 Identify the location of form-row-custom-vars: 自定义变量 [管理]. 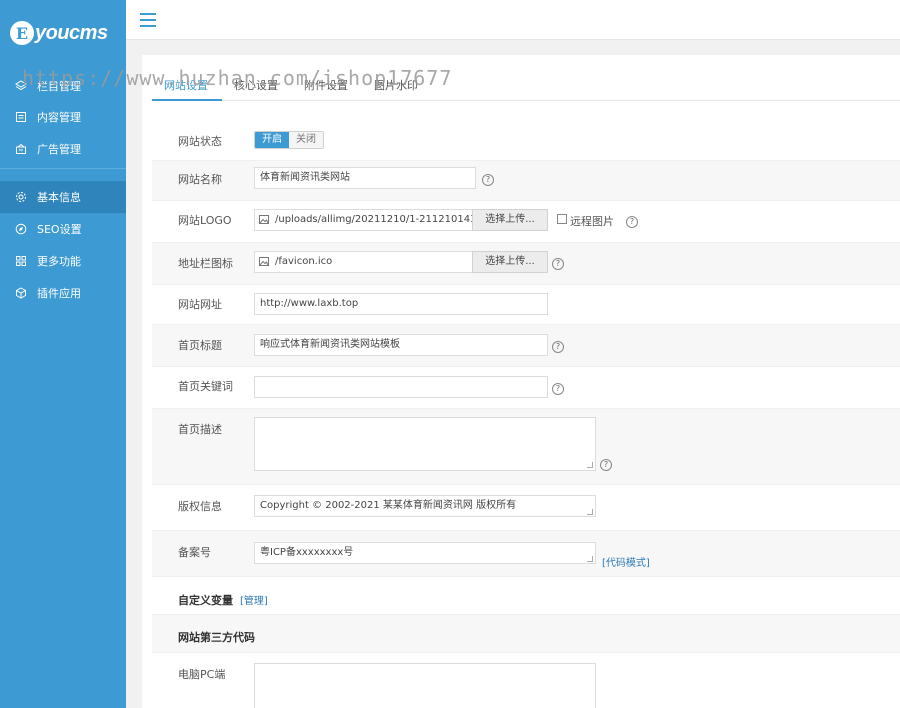
(526, 596).